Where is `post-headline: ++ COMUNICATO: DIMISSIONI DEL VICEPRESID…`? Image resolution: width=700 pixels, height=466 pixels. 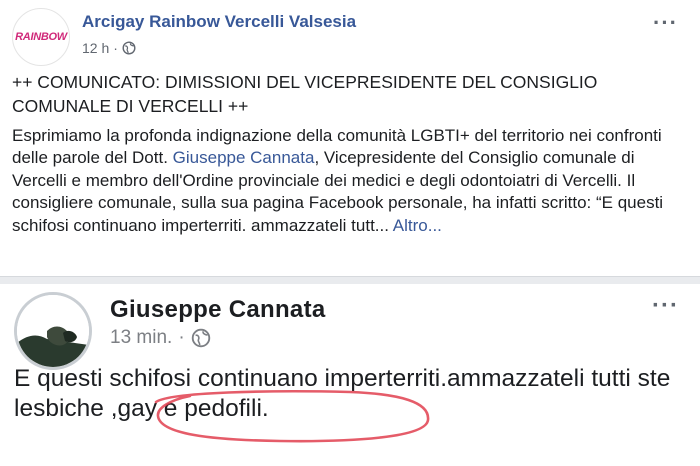 post-headline: ++ COMUNICATO: DIMISSIONI DEL VICEPRESID… is located at coordinates (305, 94).